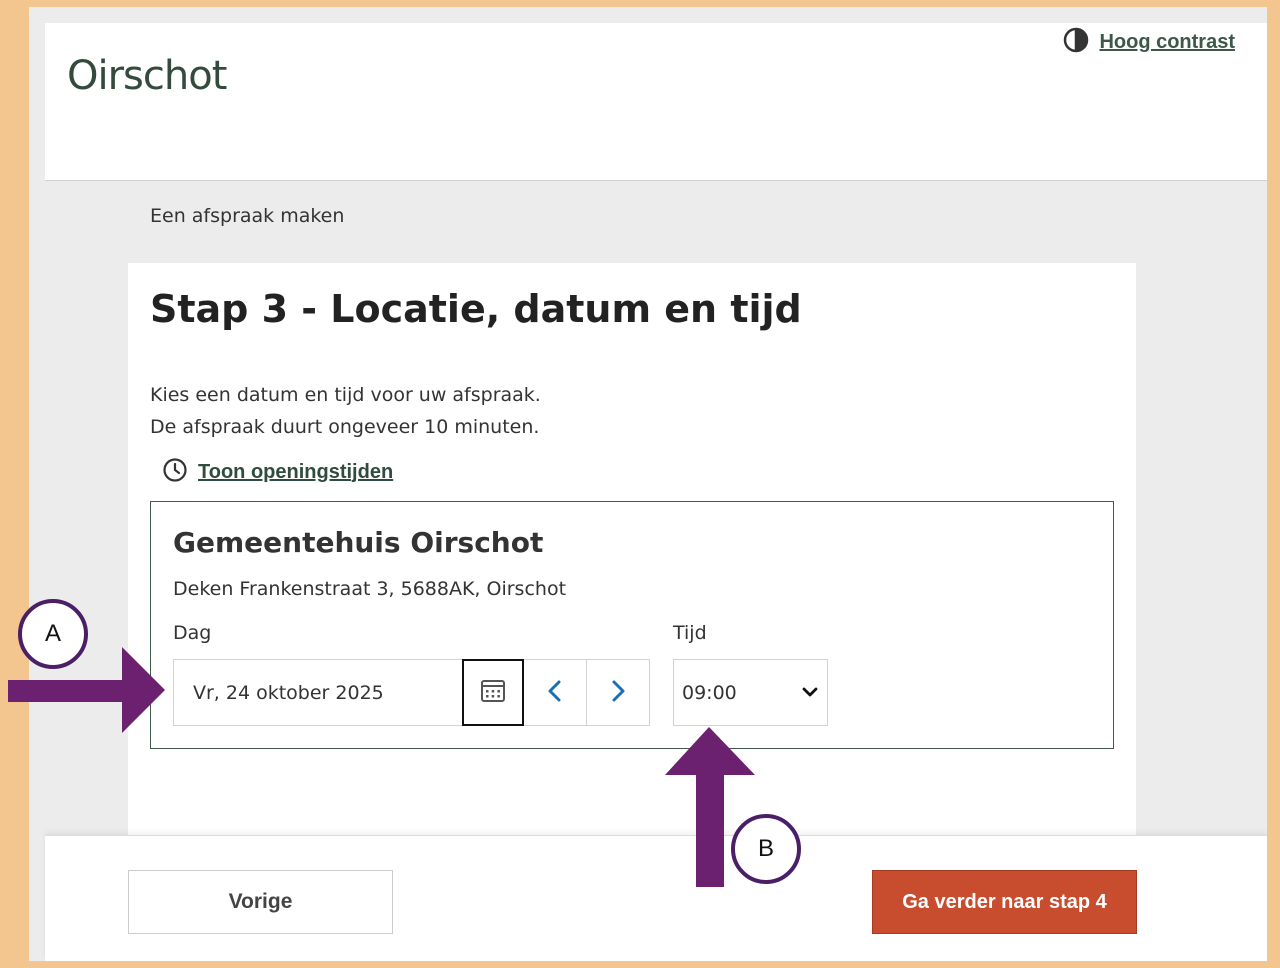 Image resolution: width=1280 pixels, height=968 pixels. What do you see at coordinates (147, 76) in the screenshot?
I see `logo: Oirschot` at bounding box center [147, 76].